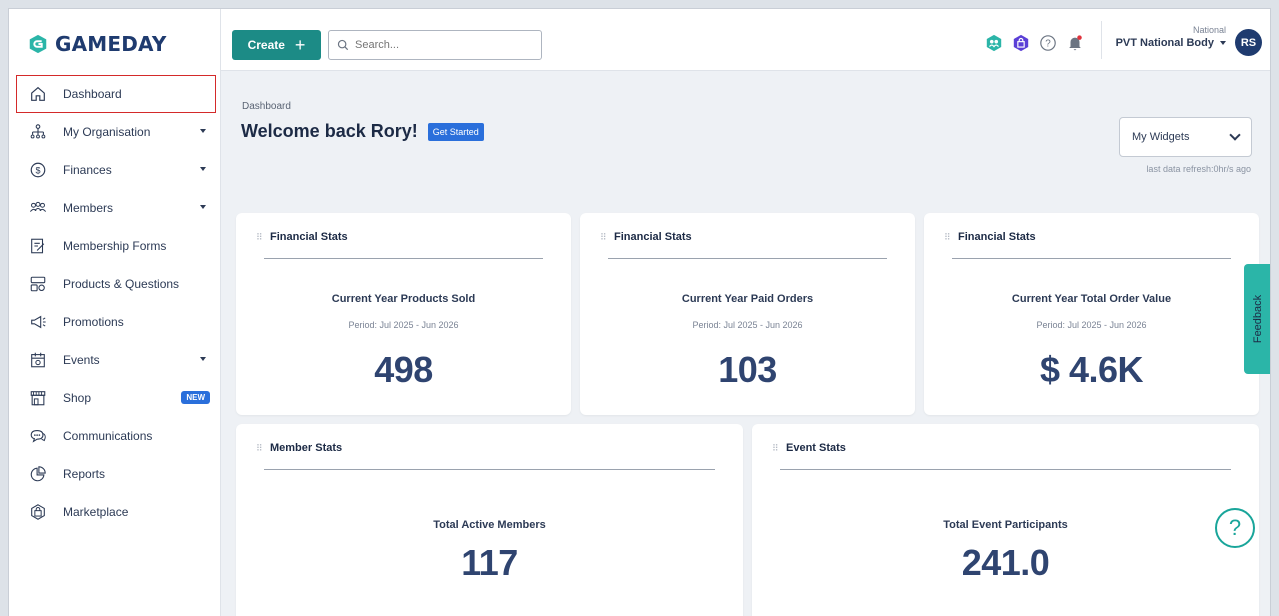  Describe the element at coordinates (266, 106) in the screenshot. I see `breadcrumb: Dashboard` at that location.